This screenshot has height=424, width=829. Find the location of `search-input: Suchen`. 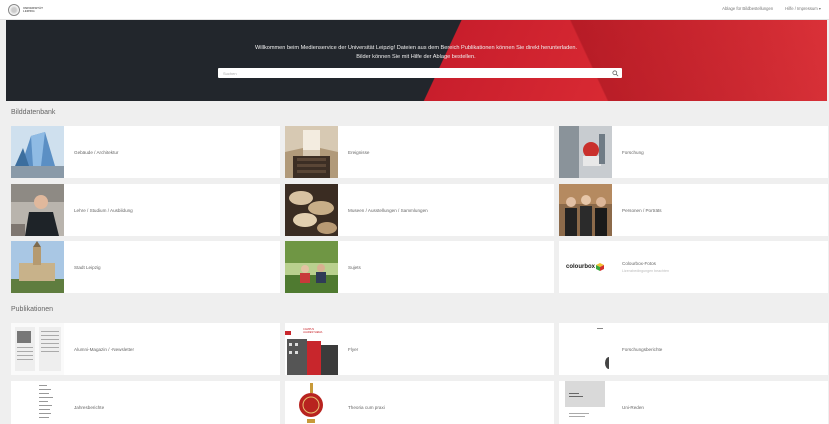

search-input: Suchen is located at coordinates (420, 73).